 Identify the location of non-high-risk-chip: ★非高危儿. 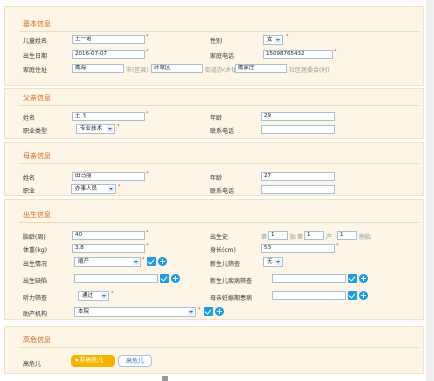
(93, 361).